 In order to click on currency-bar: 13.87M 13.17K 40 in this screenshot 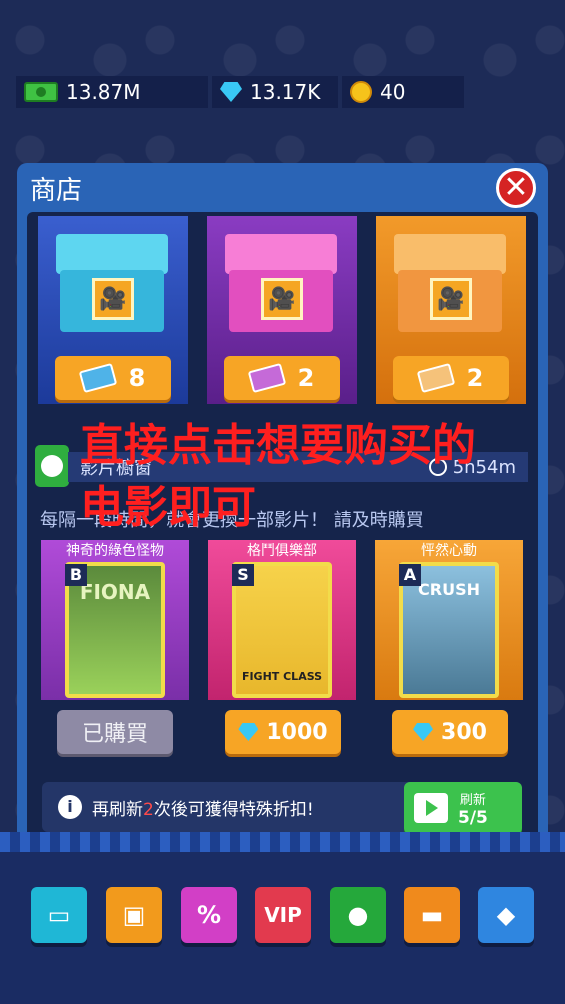, I will do `click(240, 92)`.